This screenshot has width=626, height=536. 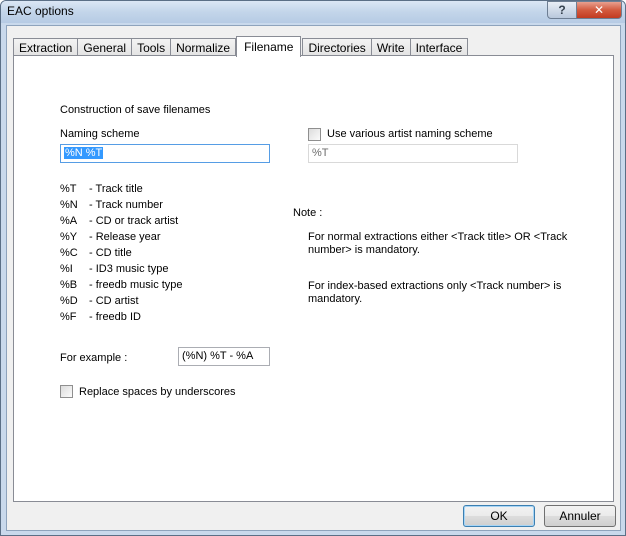 What do you see at coordinates (114, 301) in the screenshot?
I see `code-description: - CD artist` at bounding box center [114, 301].